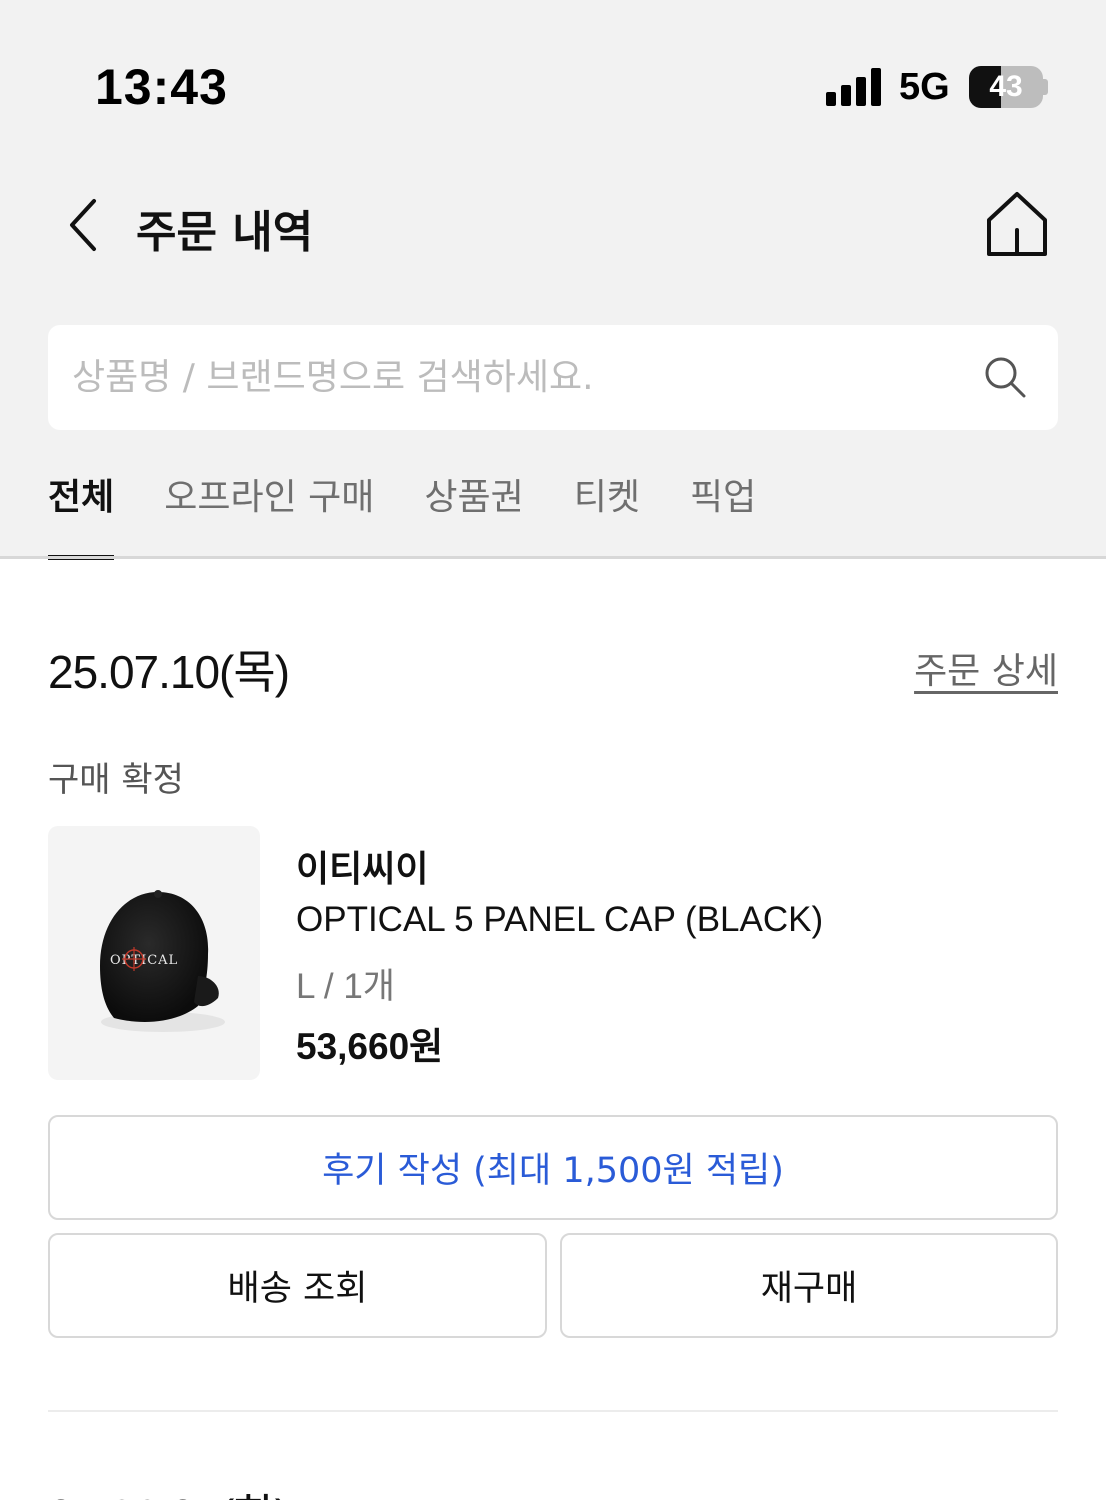  What do you see at coordinates (297, 1285) in the screenshot?
I see `track-delivery-button: 배송 조회` at bounding box center [297, 1285].